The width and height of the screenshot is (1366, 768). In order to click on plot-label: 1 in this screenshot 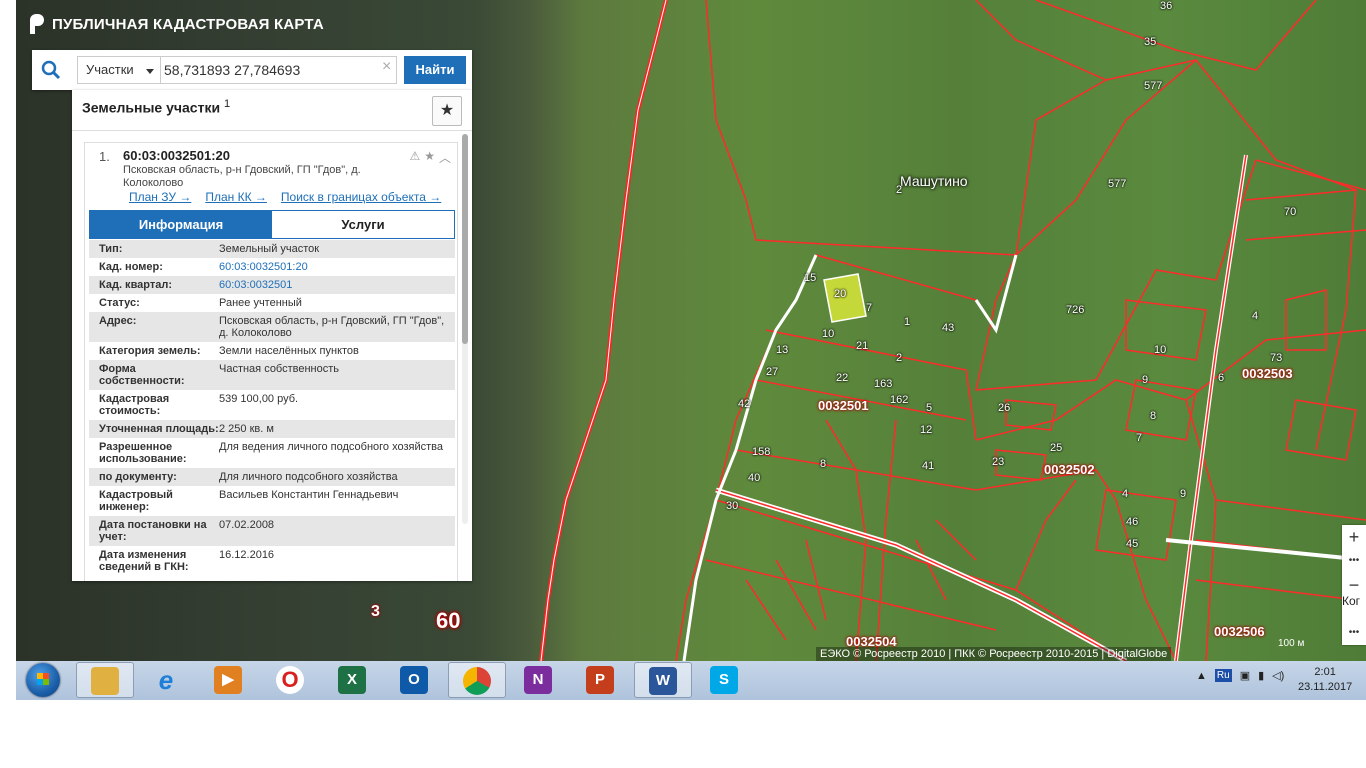, I will do `click(907, 322)`.